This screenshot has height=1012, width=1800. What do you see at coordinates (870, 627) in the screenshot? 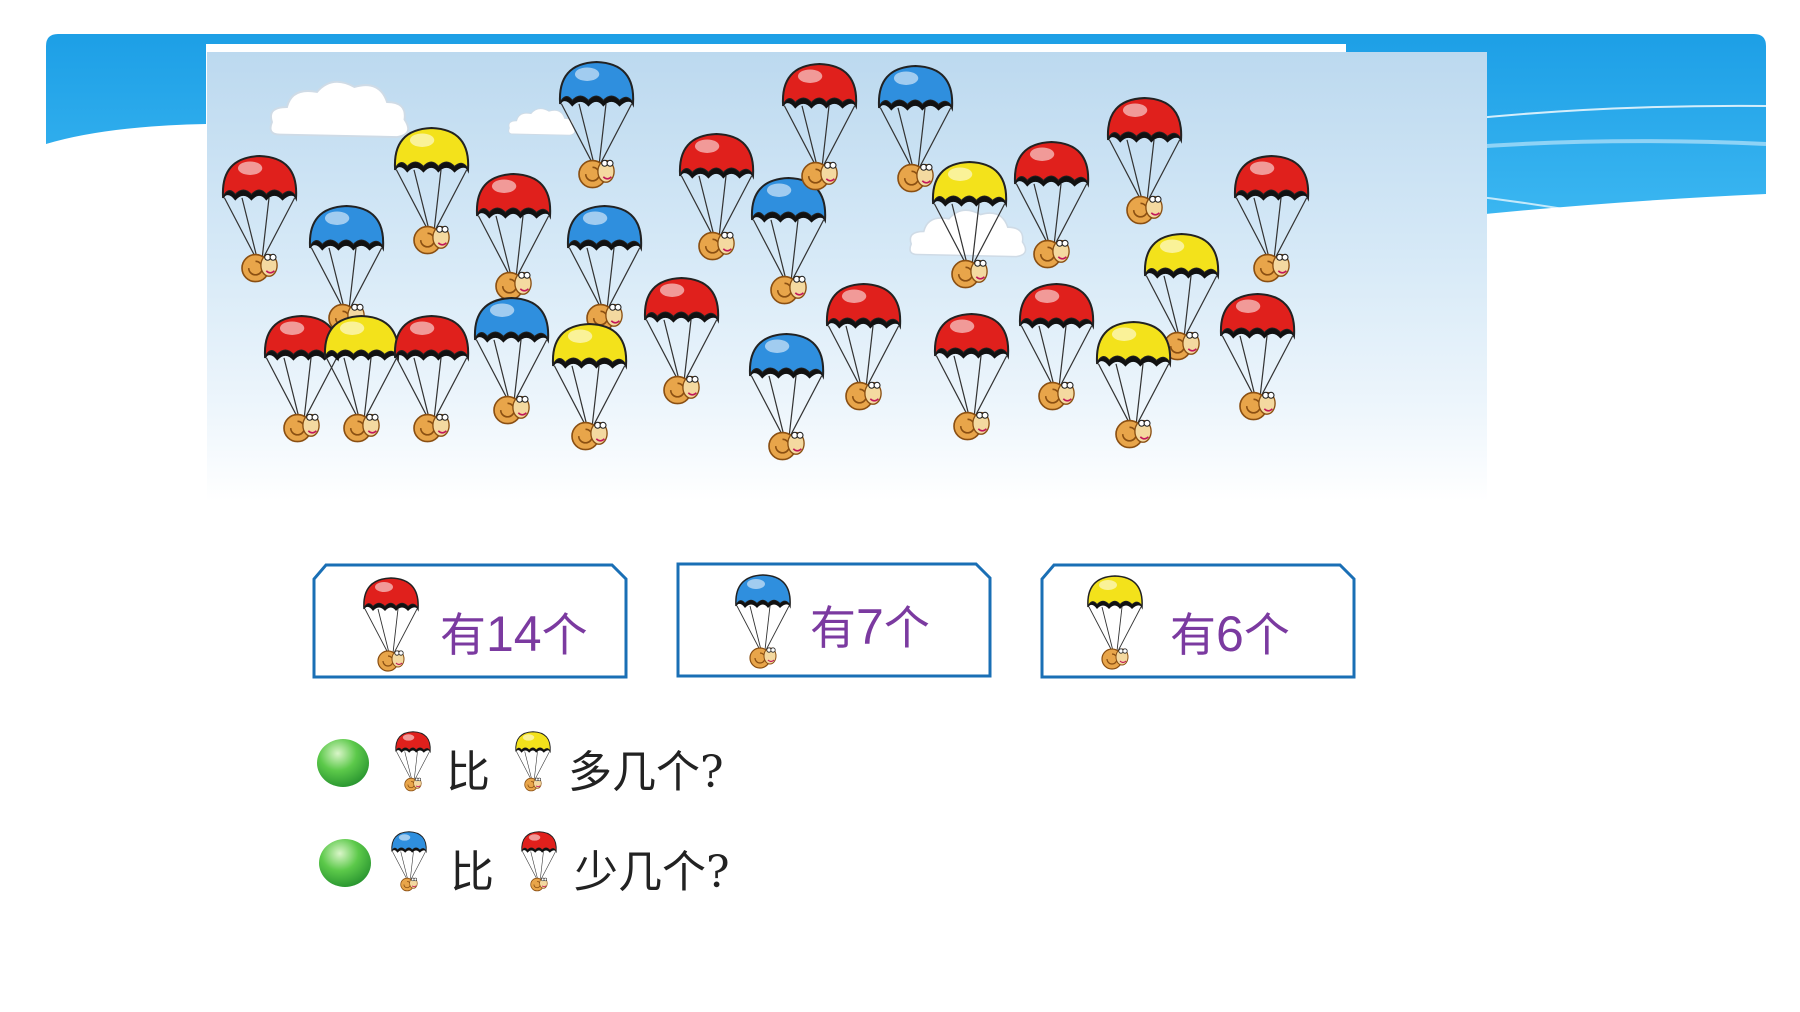
I see `count-blue: 有7个` at bounding box center [870, 627].